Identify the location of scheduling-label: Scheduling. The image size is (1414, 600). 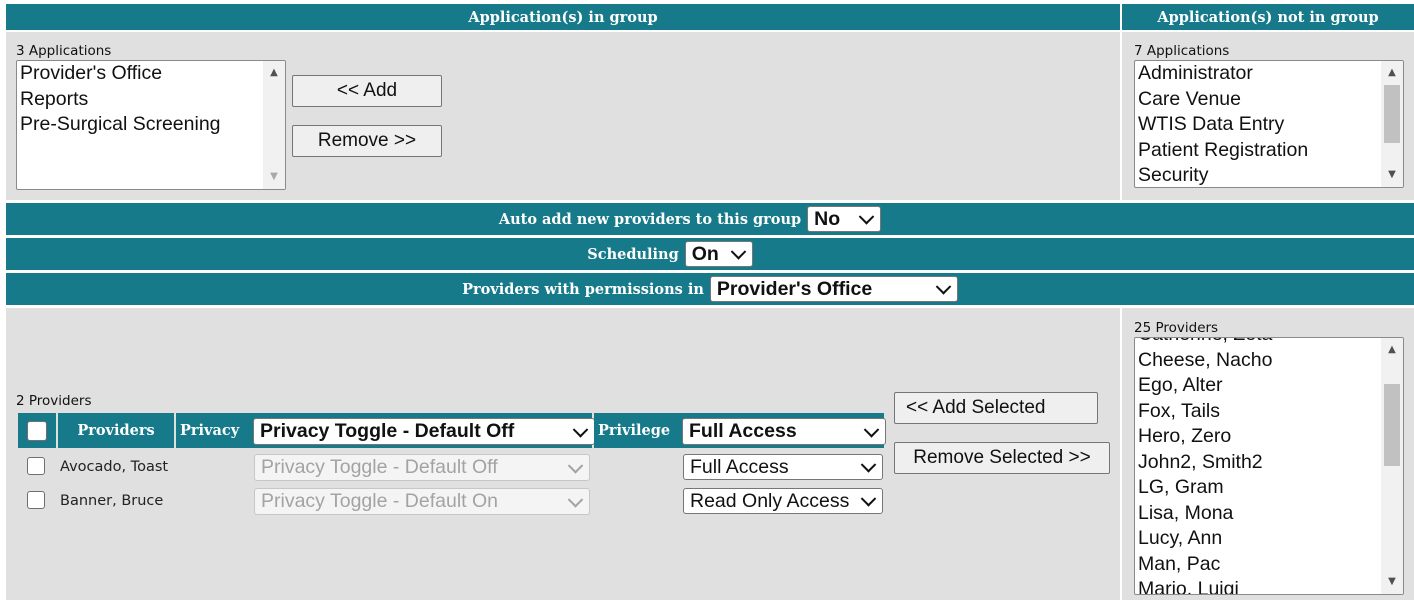
(633, 254).